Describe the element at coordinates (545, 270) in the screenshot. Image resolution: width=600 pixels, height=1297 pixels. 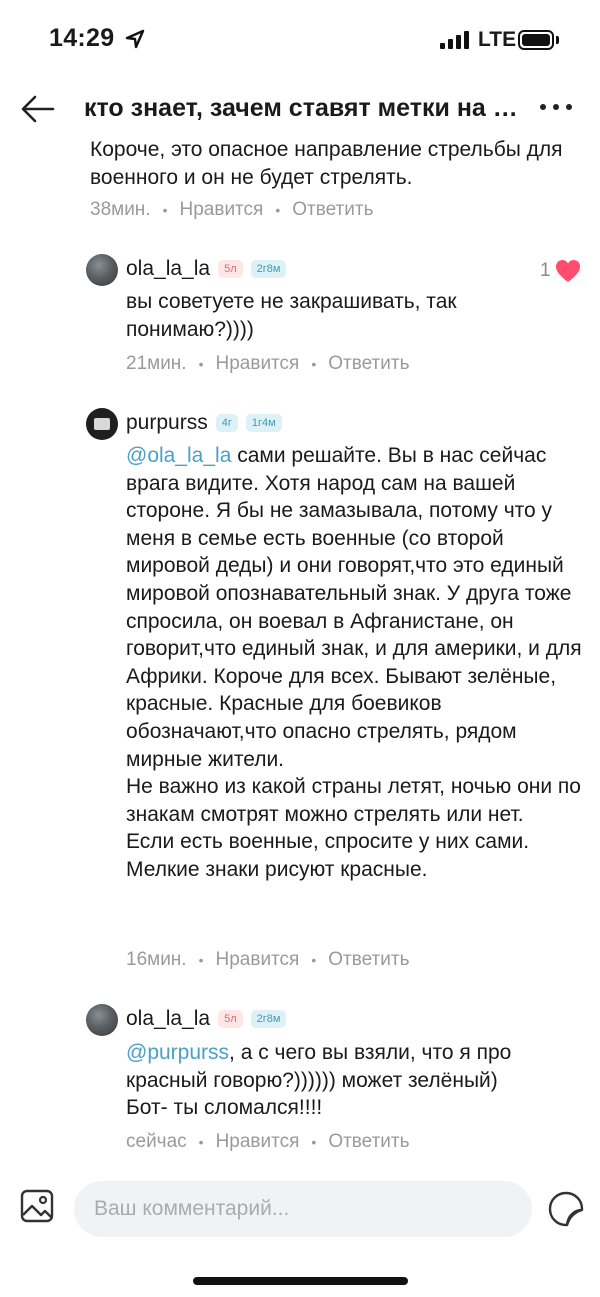
I see `like-count: 1` at that location.